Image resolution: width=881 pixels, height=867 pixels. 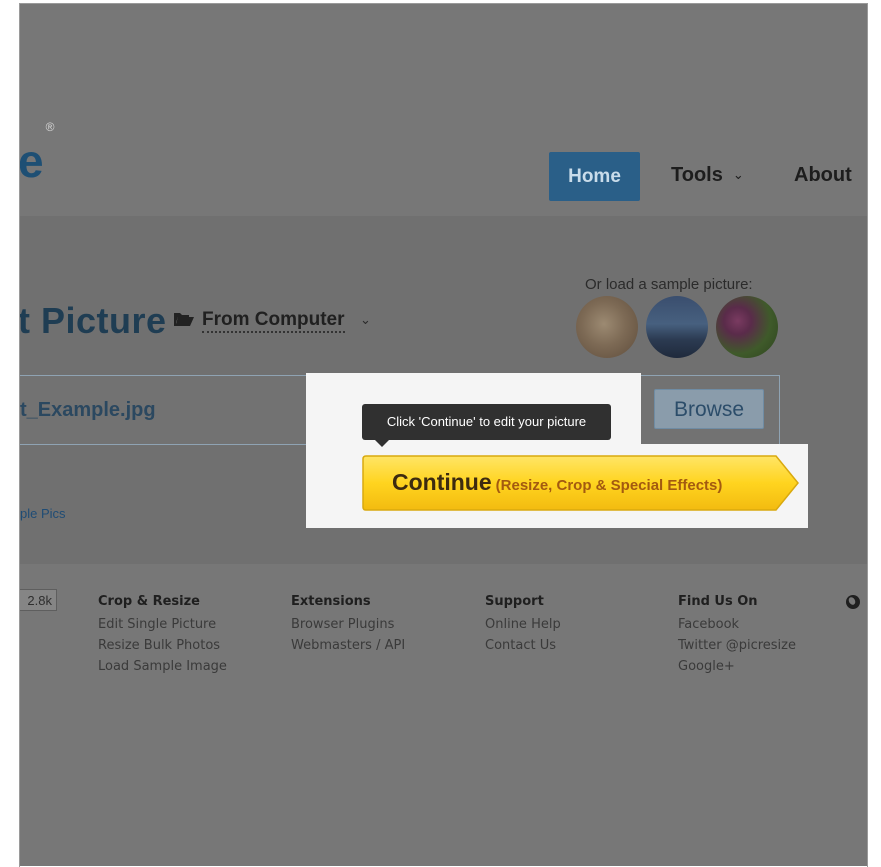 What do you see at coordinates (697, 175) in the screenshot?
I see `nav-tools-label: Tools` at bounding box center [697, 175].